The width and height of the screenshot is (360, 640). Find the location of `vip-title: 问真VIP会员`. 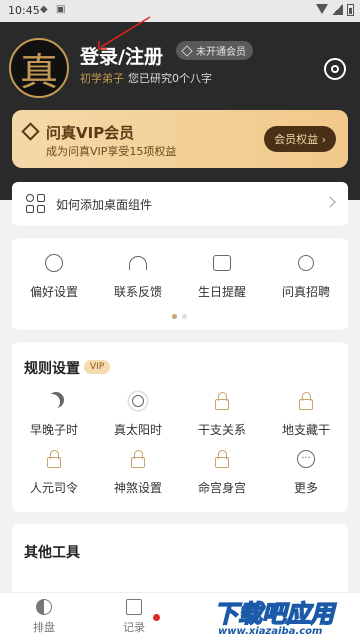

vip-title: 问真VIP会员 is located at coordinates (90, 133).